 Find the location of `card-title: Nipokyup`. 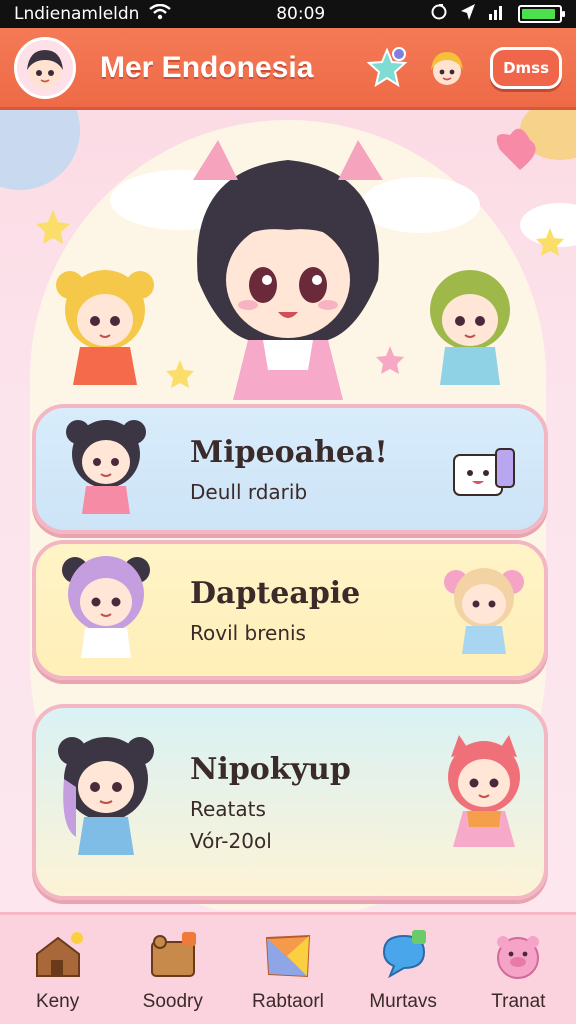

card-title: Nipokyup is located at coordinates (270, 769).